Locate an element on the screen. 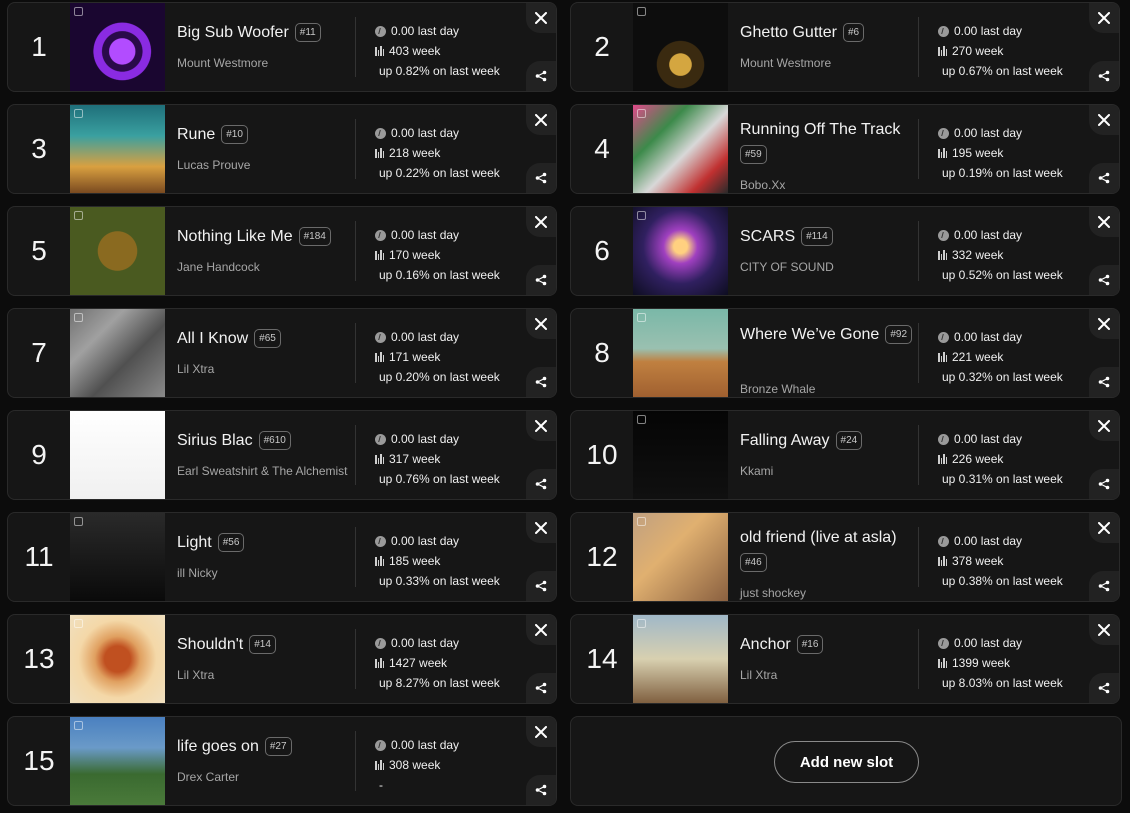 This screenshot has width=1130, height=813. growth-value: up 0.82% on last week is located at coordinates (439, 71).